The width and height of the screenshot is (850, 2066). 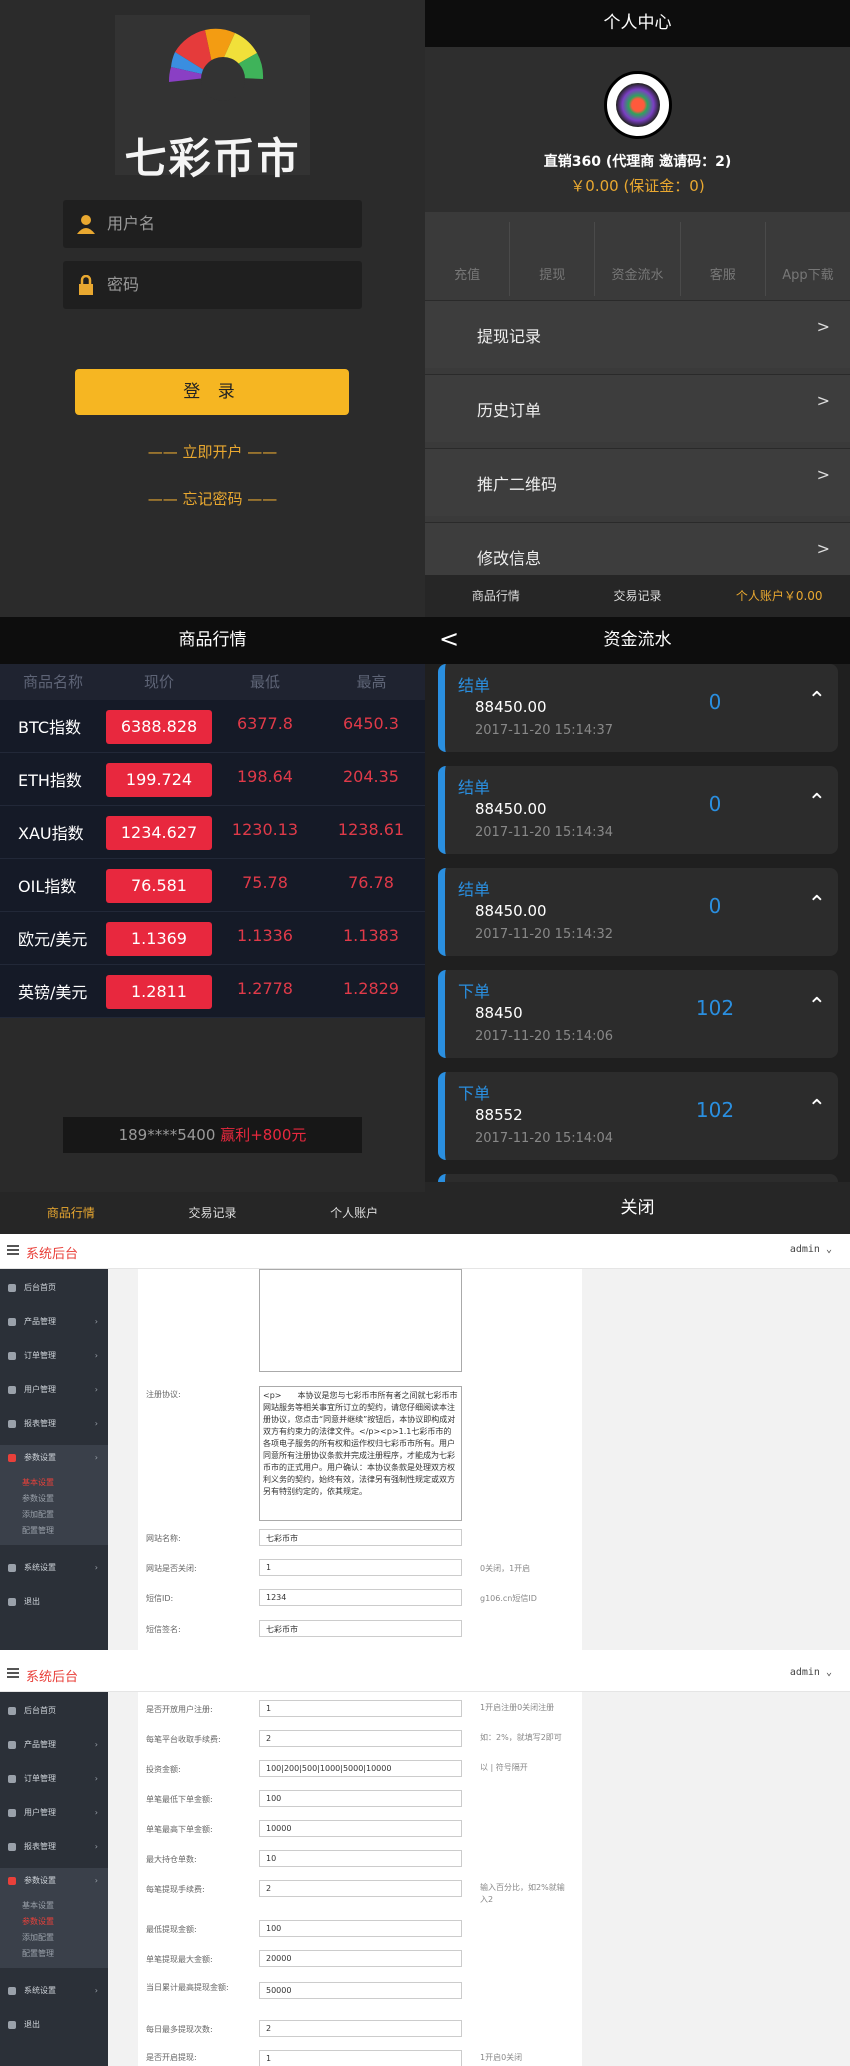 I want to click on platform-fee-input: 2, so click(x=360, y=1738).